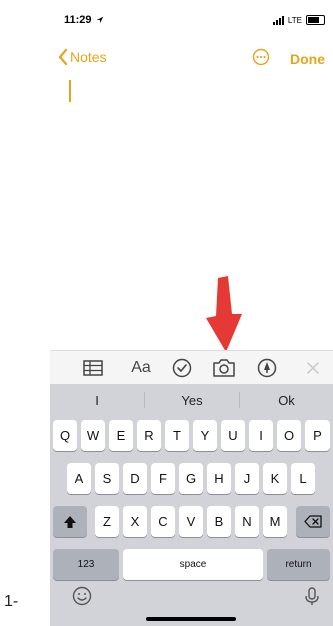 The height and width of the screenshot is (626, 333). What do you see at coordinates (163, 521) in the screenshot?
I see `key-c: C` at bounding box center [163, 521].